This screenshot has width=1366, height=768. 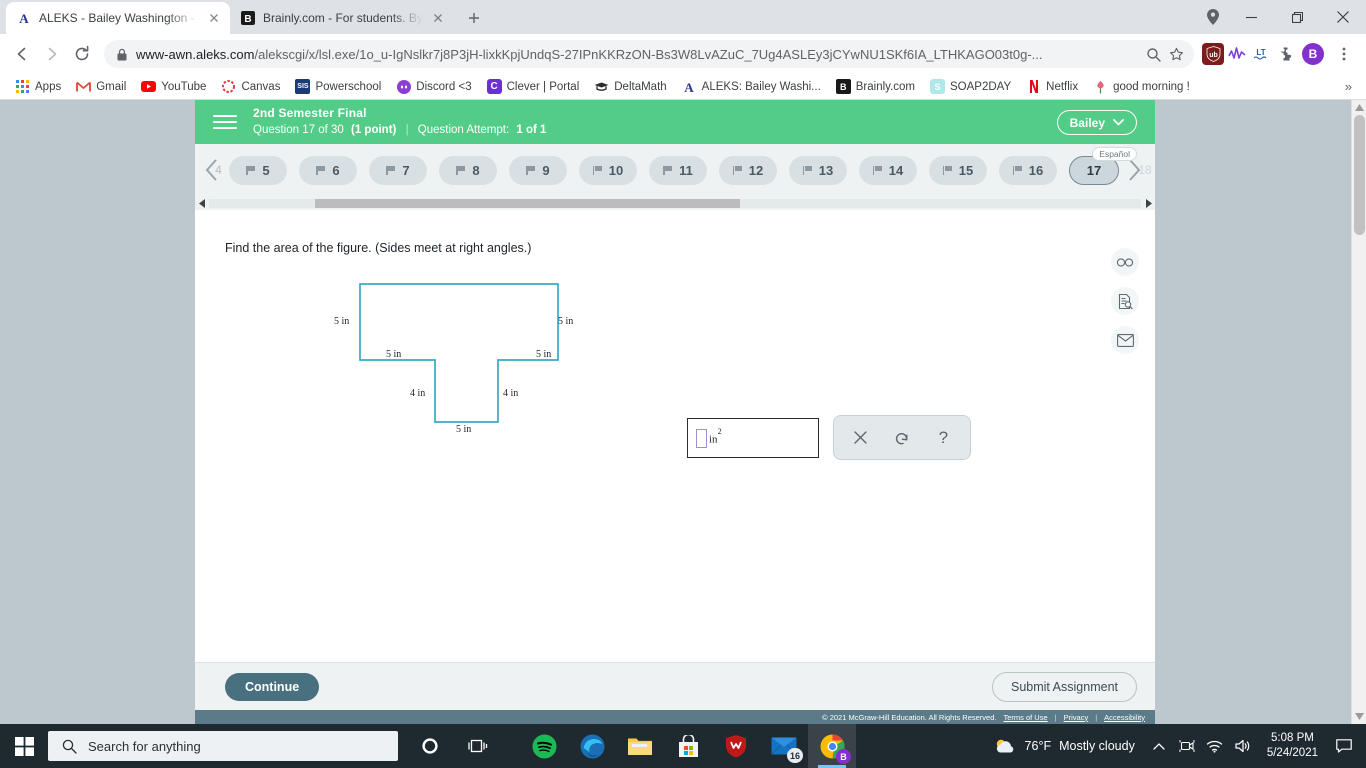 I want to click on spotify-taskbar-icon, so click(x=544, y=746).